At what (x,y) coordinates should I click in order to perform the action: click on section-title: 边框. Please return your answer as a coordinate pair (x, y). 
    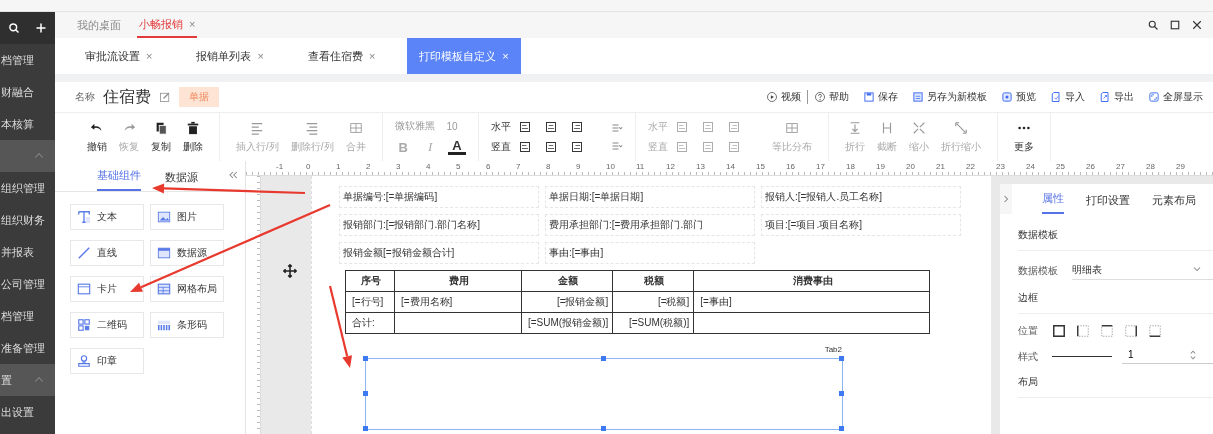
    Looking at the image, I should click on (1115, 302).